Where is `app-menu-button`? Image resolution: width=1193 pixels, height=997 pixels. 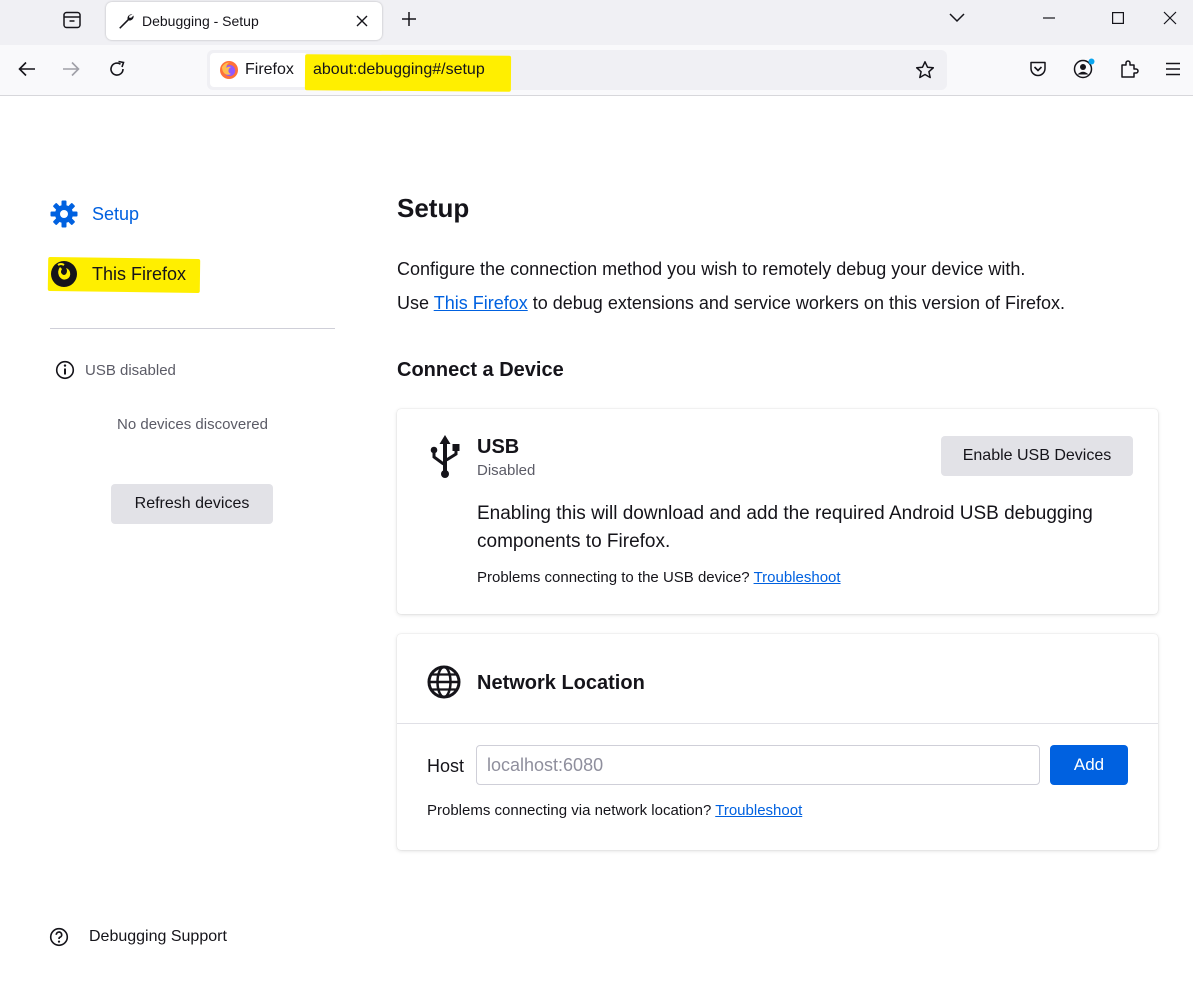
app-menu-button is located at coordinates (1173, 69).